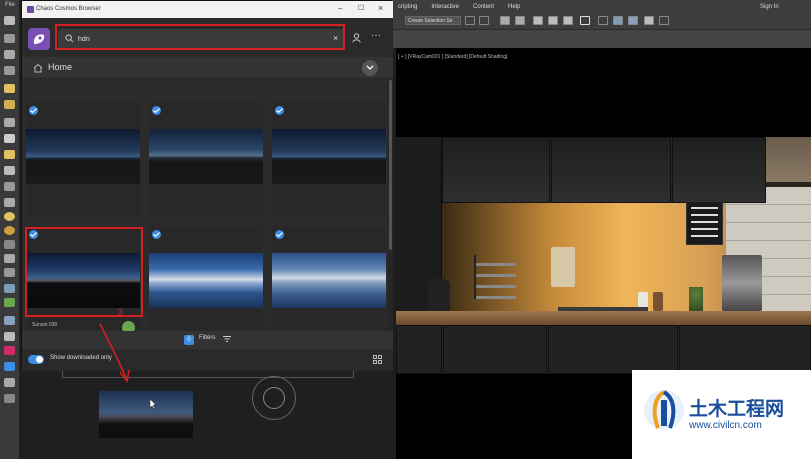 Image resolution: width=811 pixels, height=459 pixels. I want to click on menu-item-scripting: cripting, so click(407, 7).